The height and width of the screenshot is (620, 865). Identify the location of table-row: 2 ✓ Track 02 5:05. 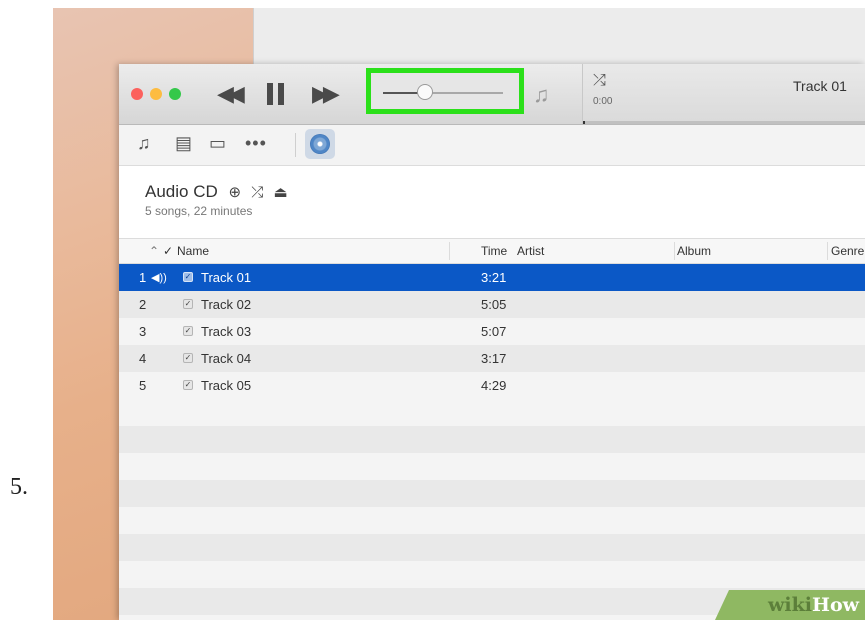
(492, 304).